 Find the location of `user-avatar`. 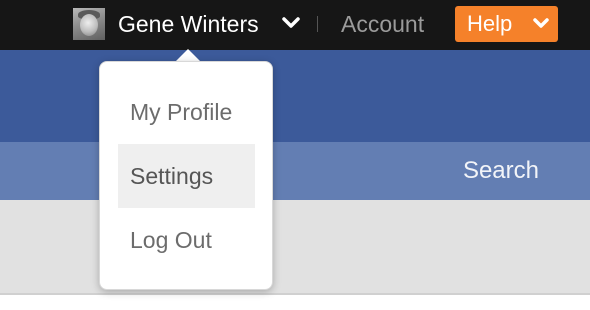

user-avatar is located at coordinates (89, 24).